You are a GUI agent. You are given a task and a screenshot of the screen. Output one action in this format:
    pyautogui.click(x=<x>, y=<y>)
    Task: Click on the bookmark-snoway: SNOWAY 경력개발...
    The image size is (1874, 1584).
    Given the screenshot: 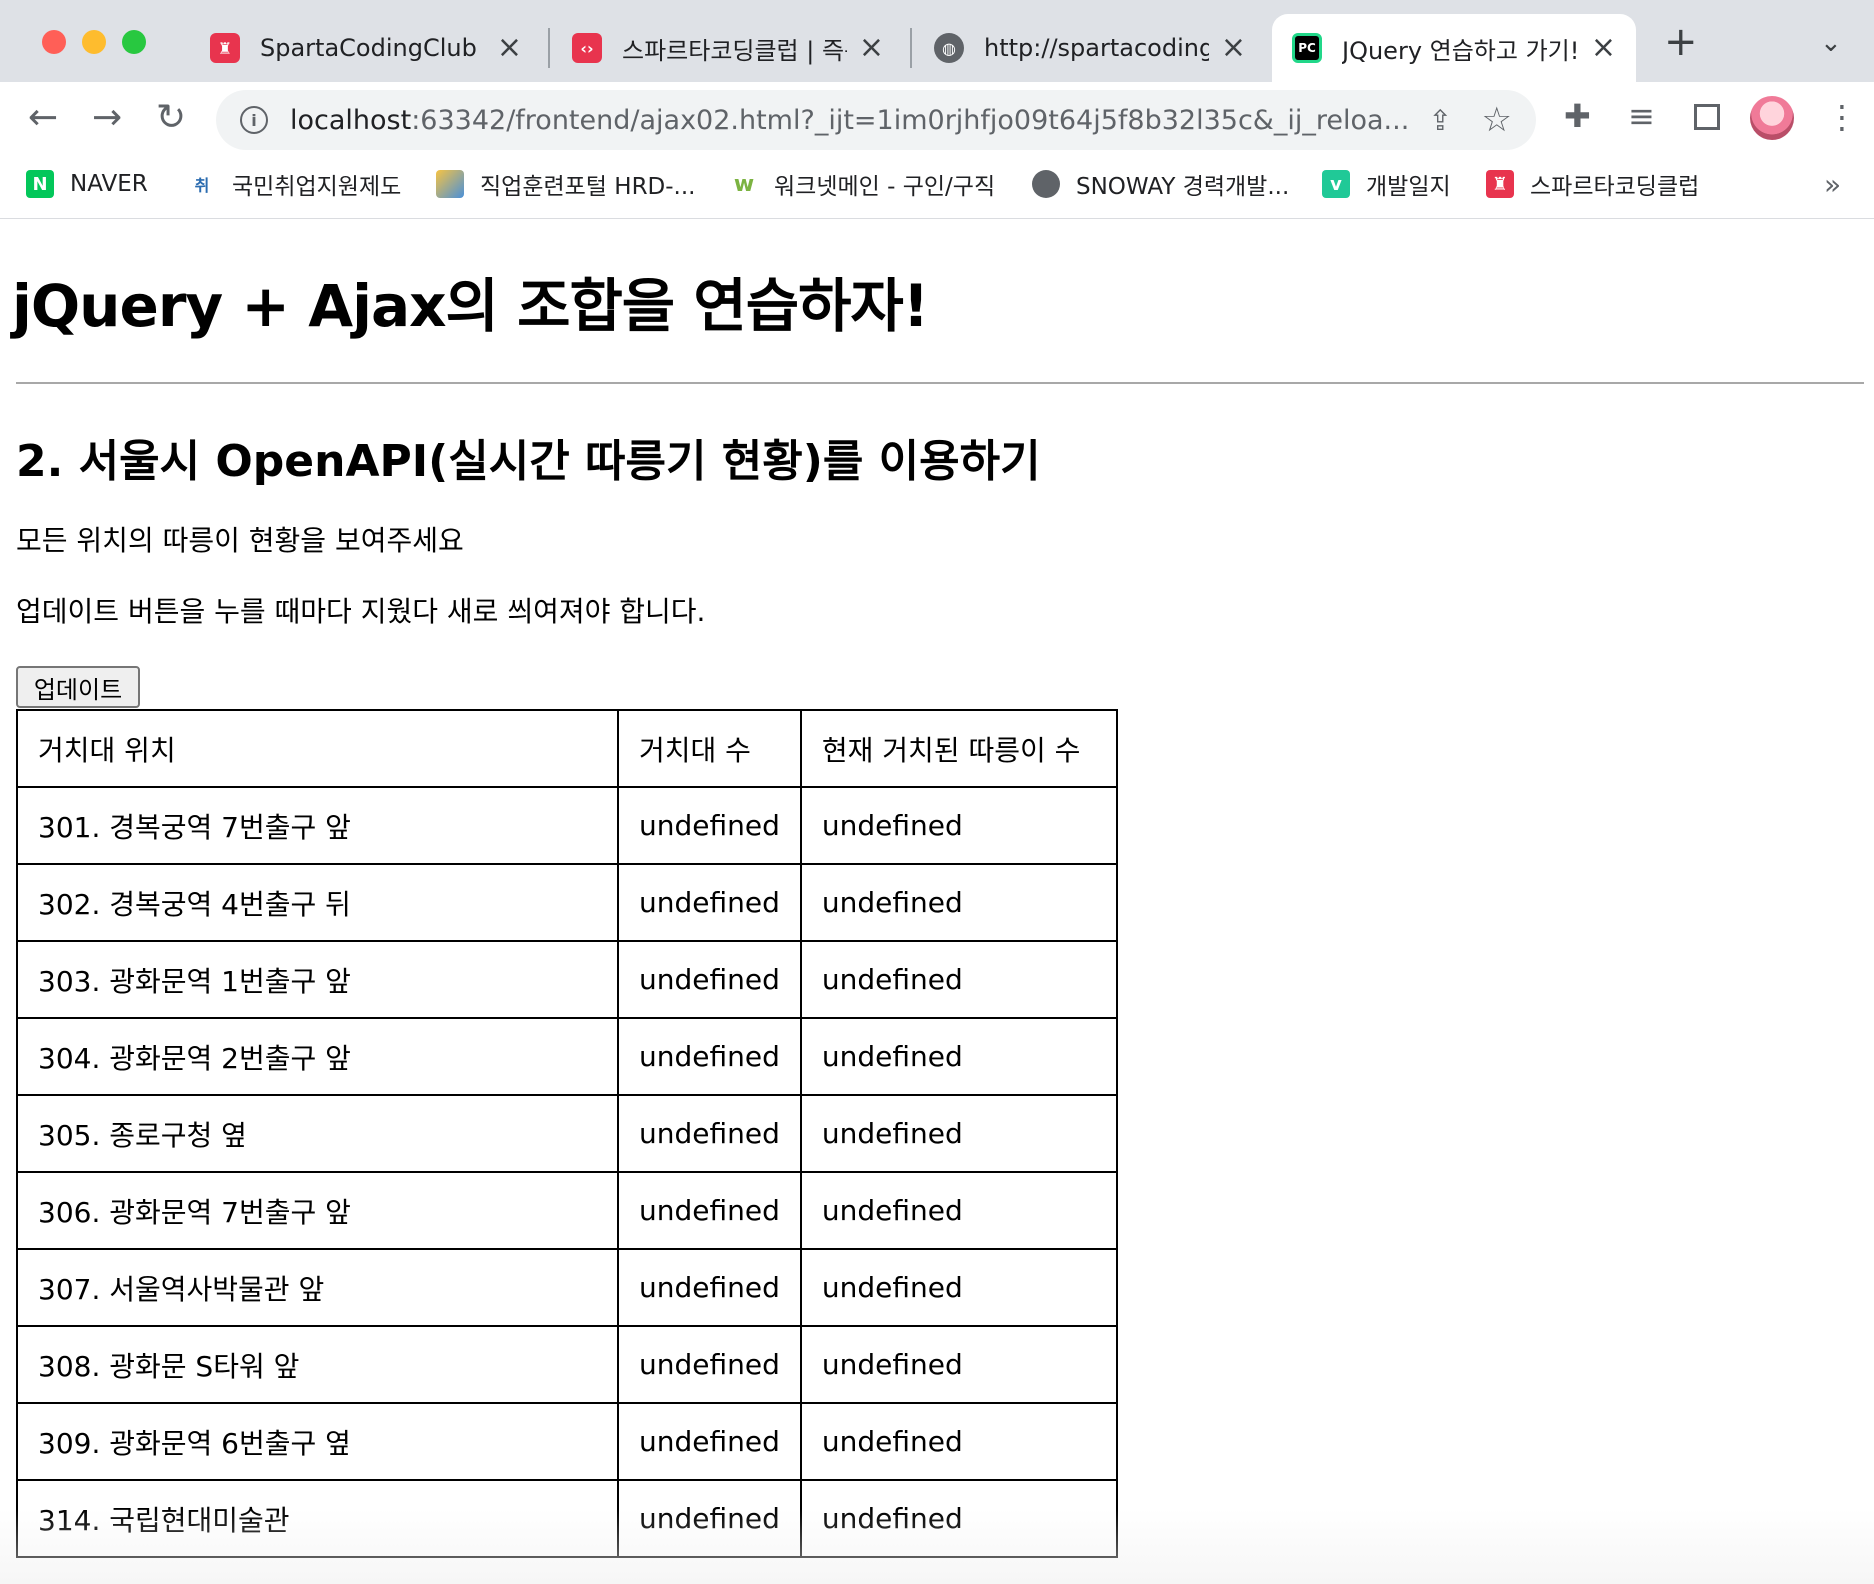 What is the action you would take?
    pyautogui.click(x=1160, y=184)
    